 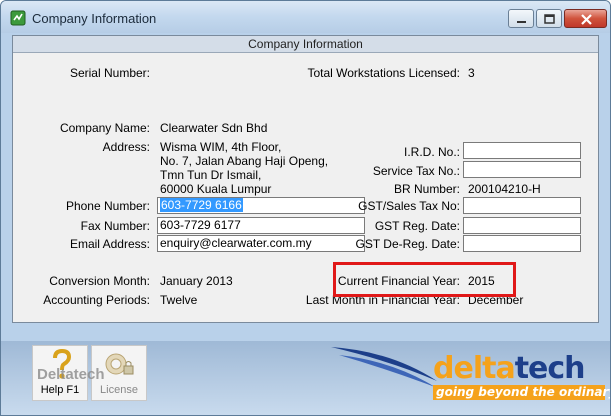 I want to click on logo-part-tech: tech, so click(x=550, y=368).